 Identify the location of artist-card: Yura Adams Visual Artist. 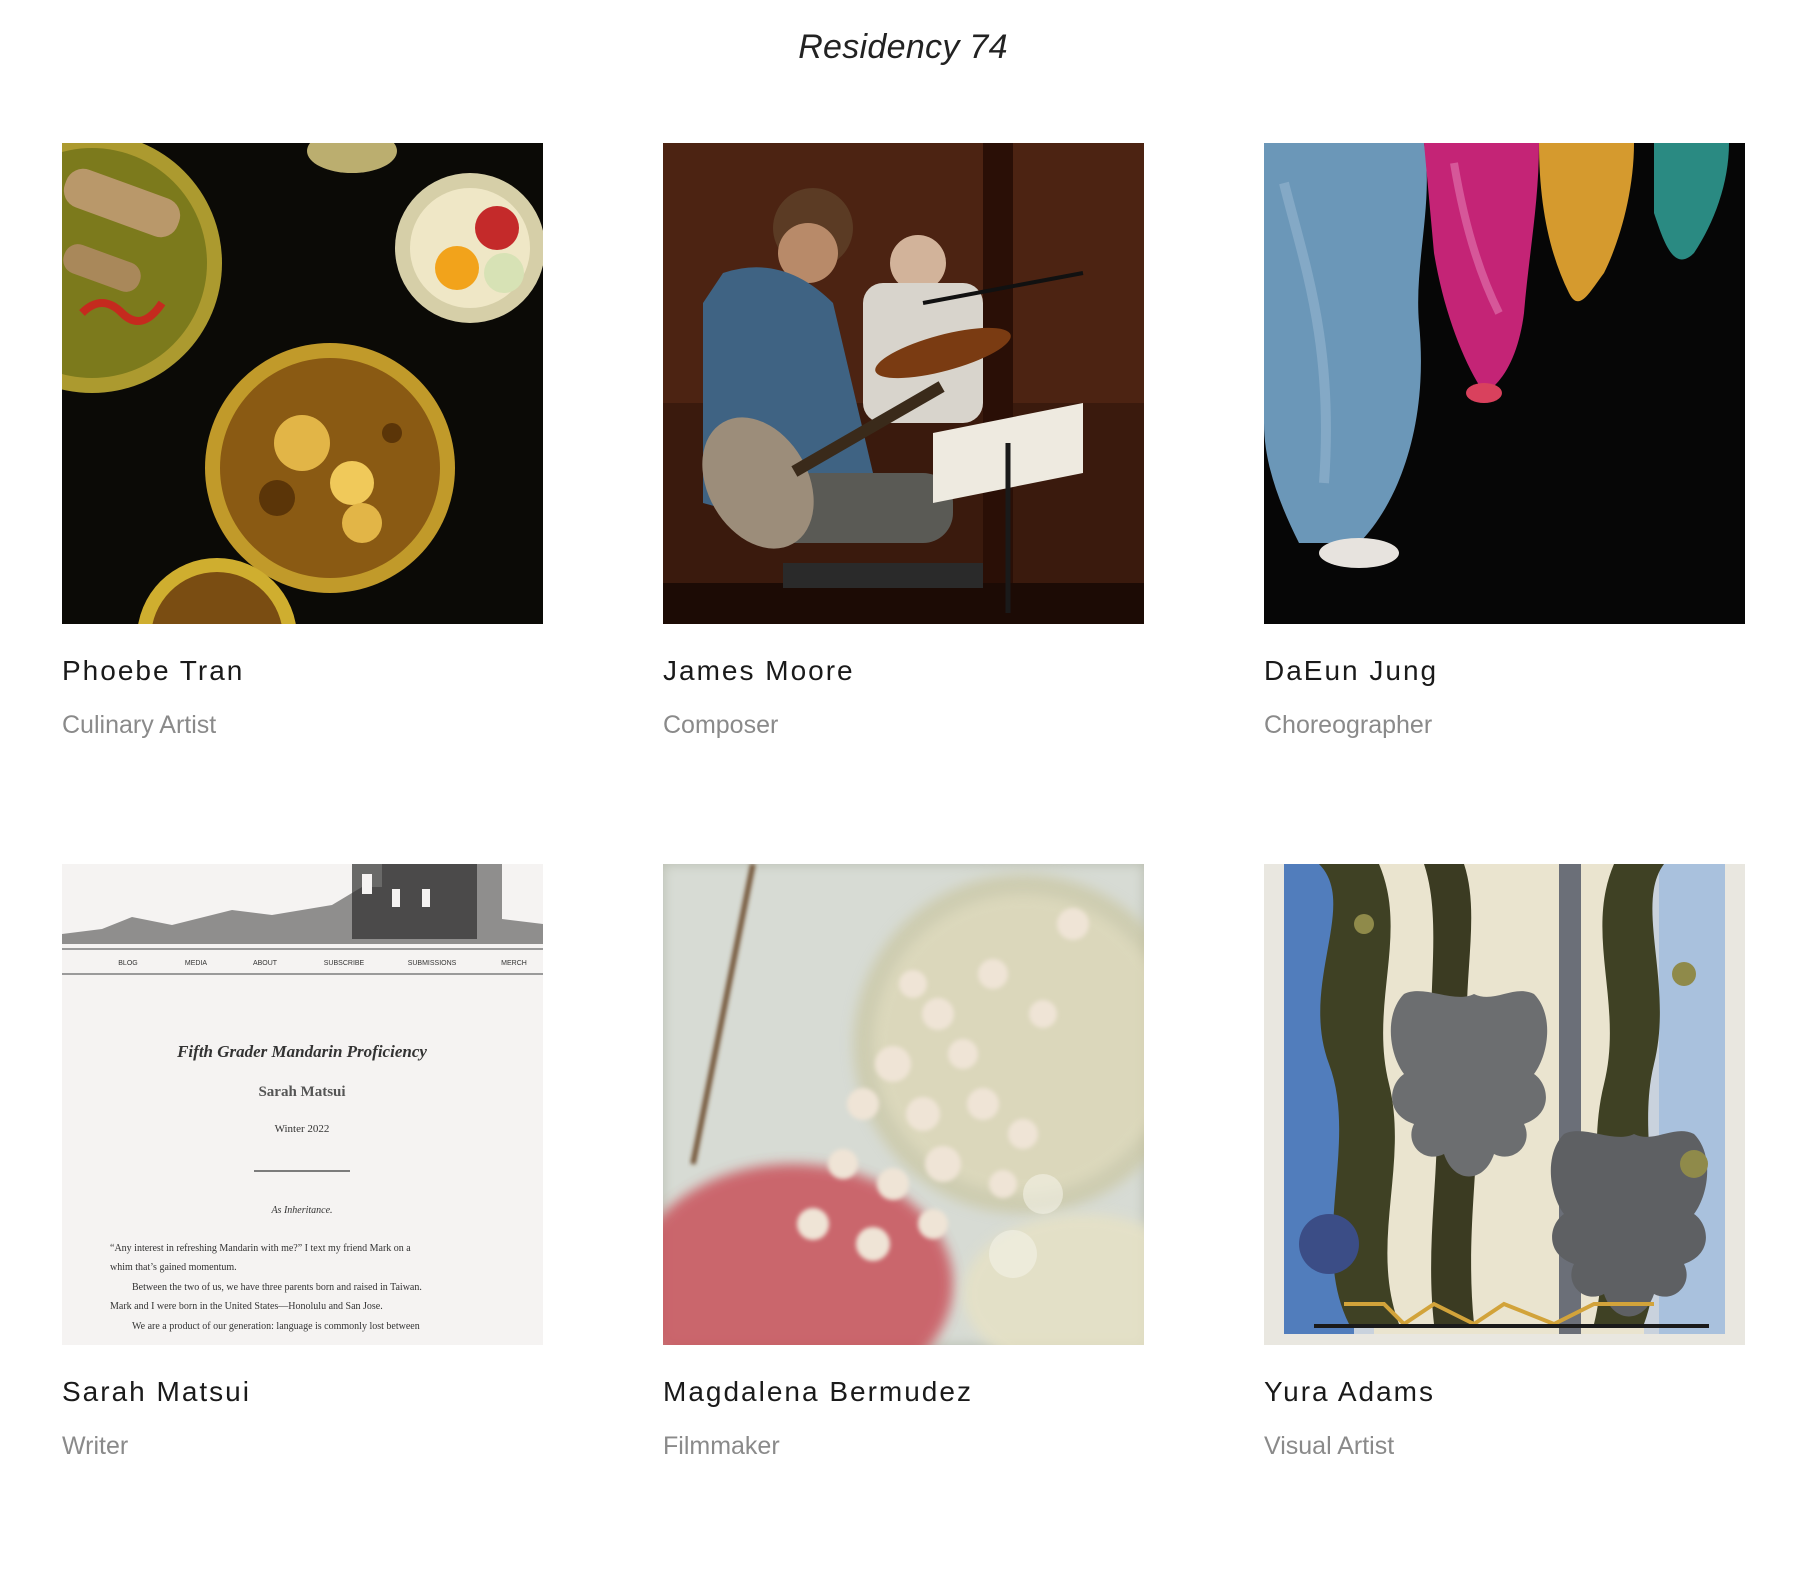
(1504, 1224).